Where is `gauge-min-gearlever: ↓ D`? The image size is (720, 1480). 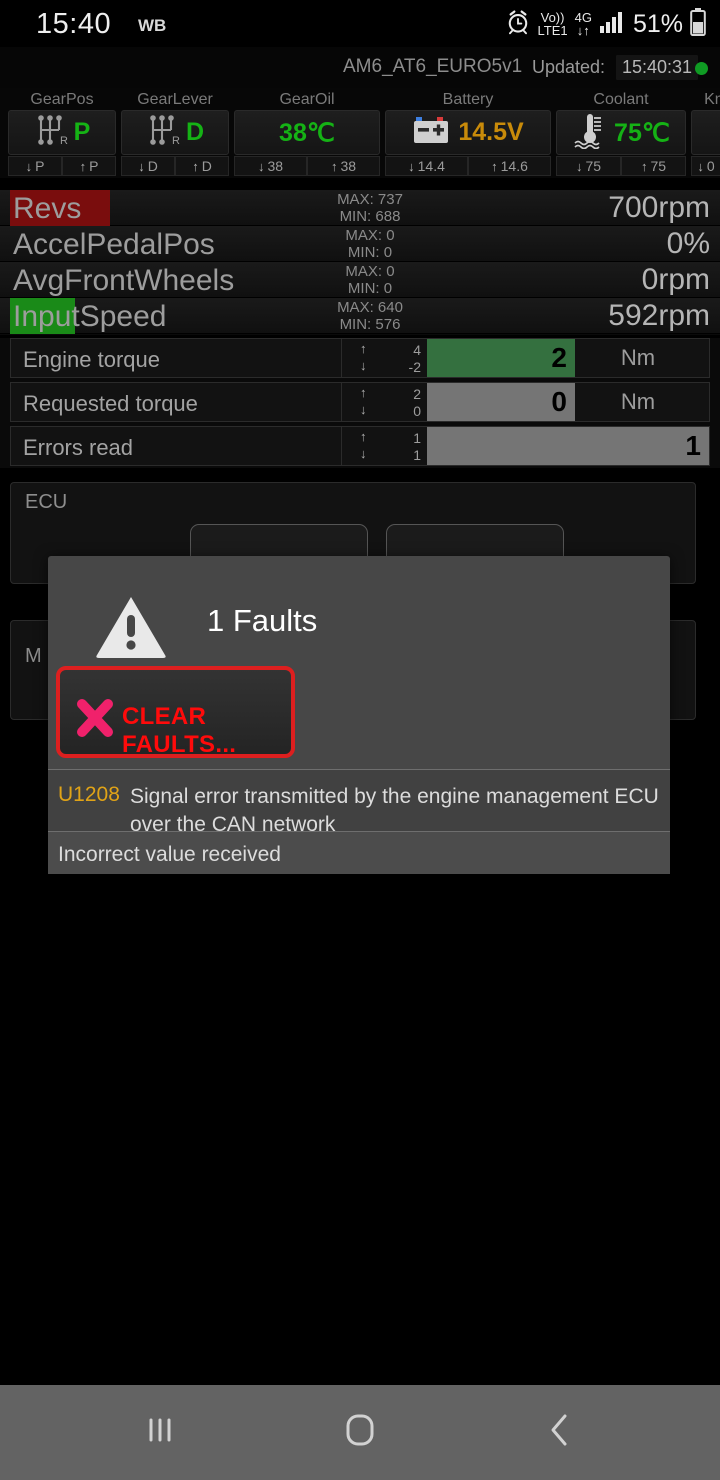 gauge-min-gearlever: ↓ D is located at coordinates (148, 166).